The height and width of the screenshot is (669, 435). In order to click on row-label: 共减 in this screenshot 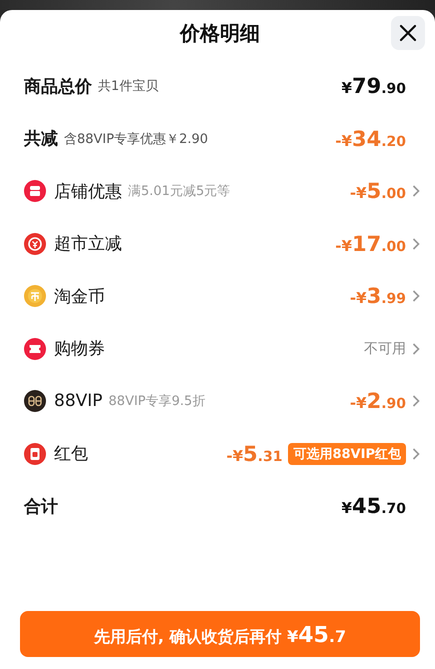, I will do `click(41, 139)`.